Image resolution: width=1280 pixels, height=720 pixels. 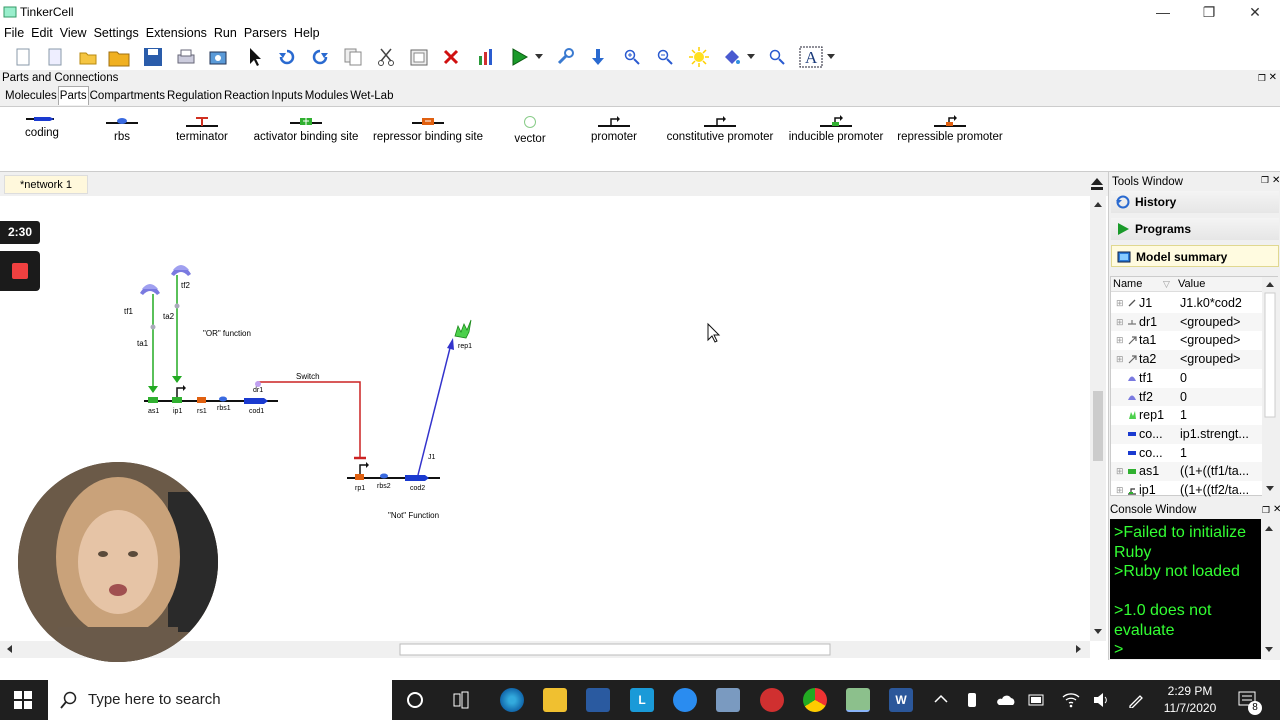 What do you see at coordinates (972, 700) in the screenshot?
I see `usb-icon` at bounding box center [972, 700].